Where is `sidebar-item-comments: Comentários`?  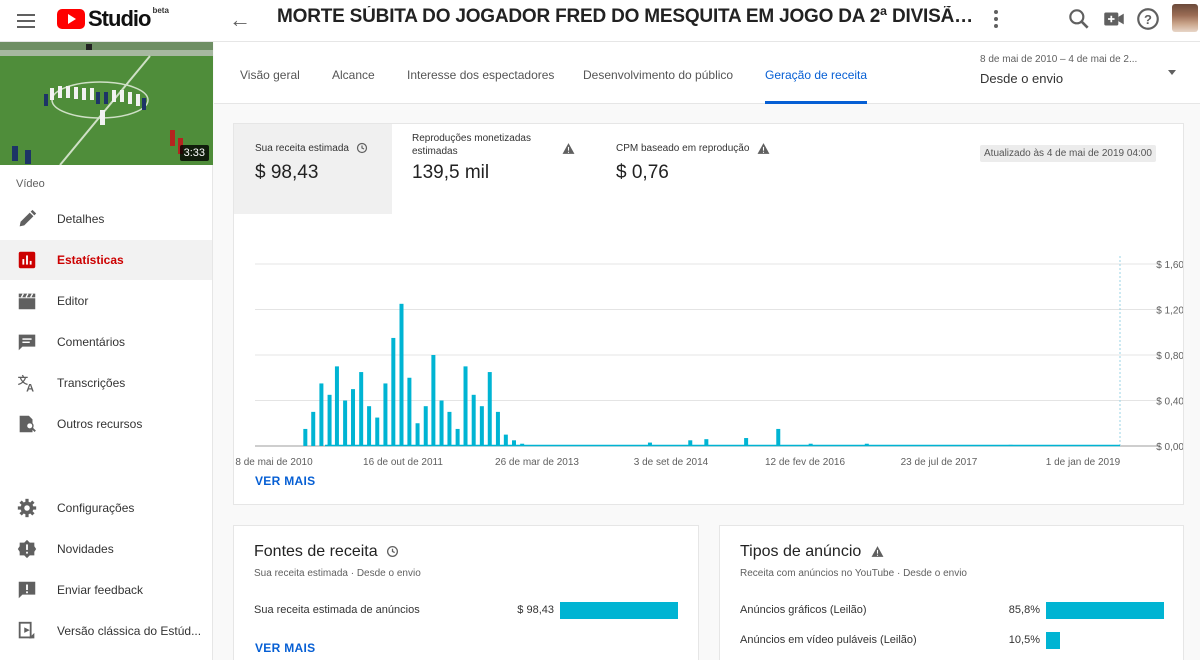
sidebar-item-comments: Comentários is located at coordinates (106, 342).